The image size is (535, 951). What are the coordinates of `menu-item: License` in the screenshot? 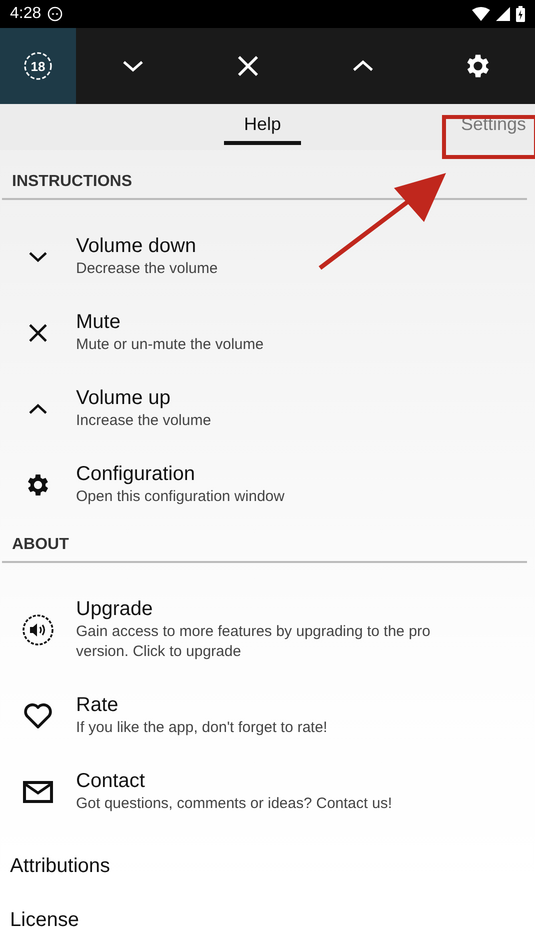 It's located at (267, 920).